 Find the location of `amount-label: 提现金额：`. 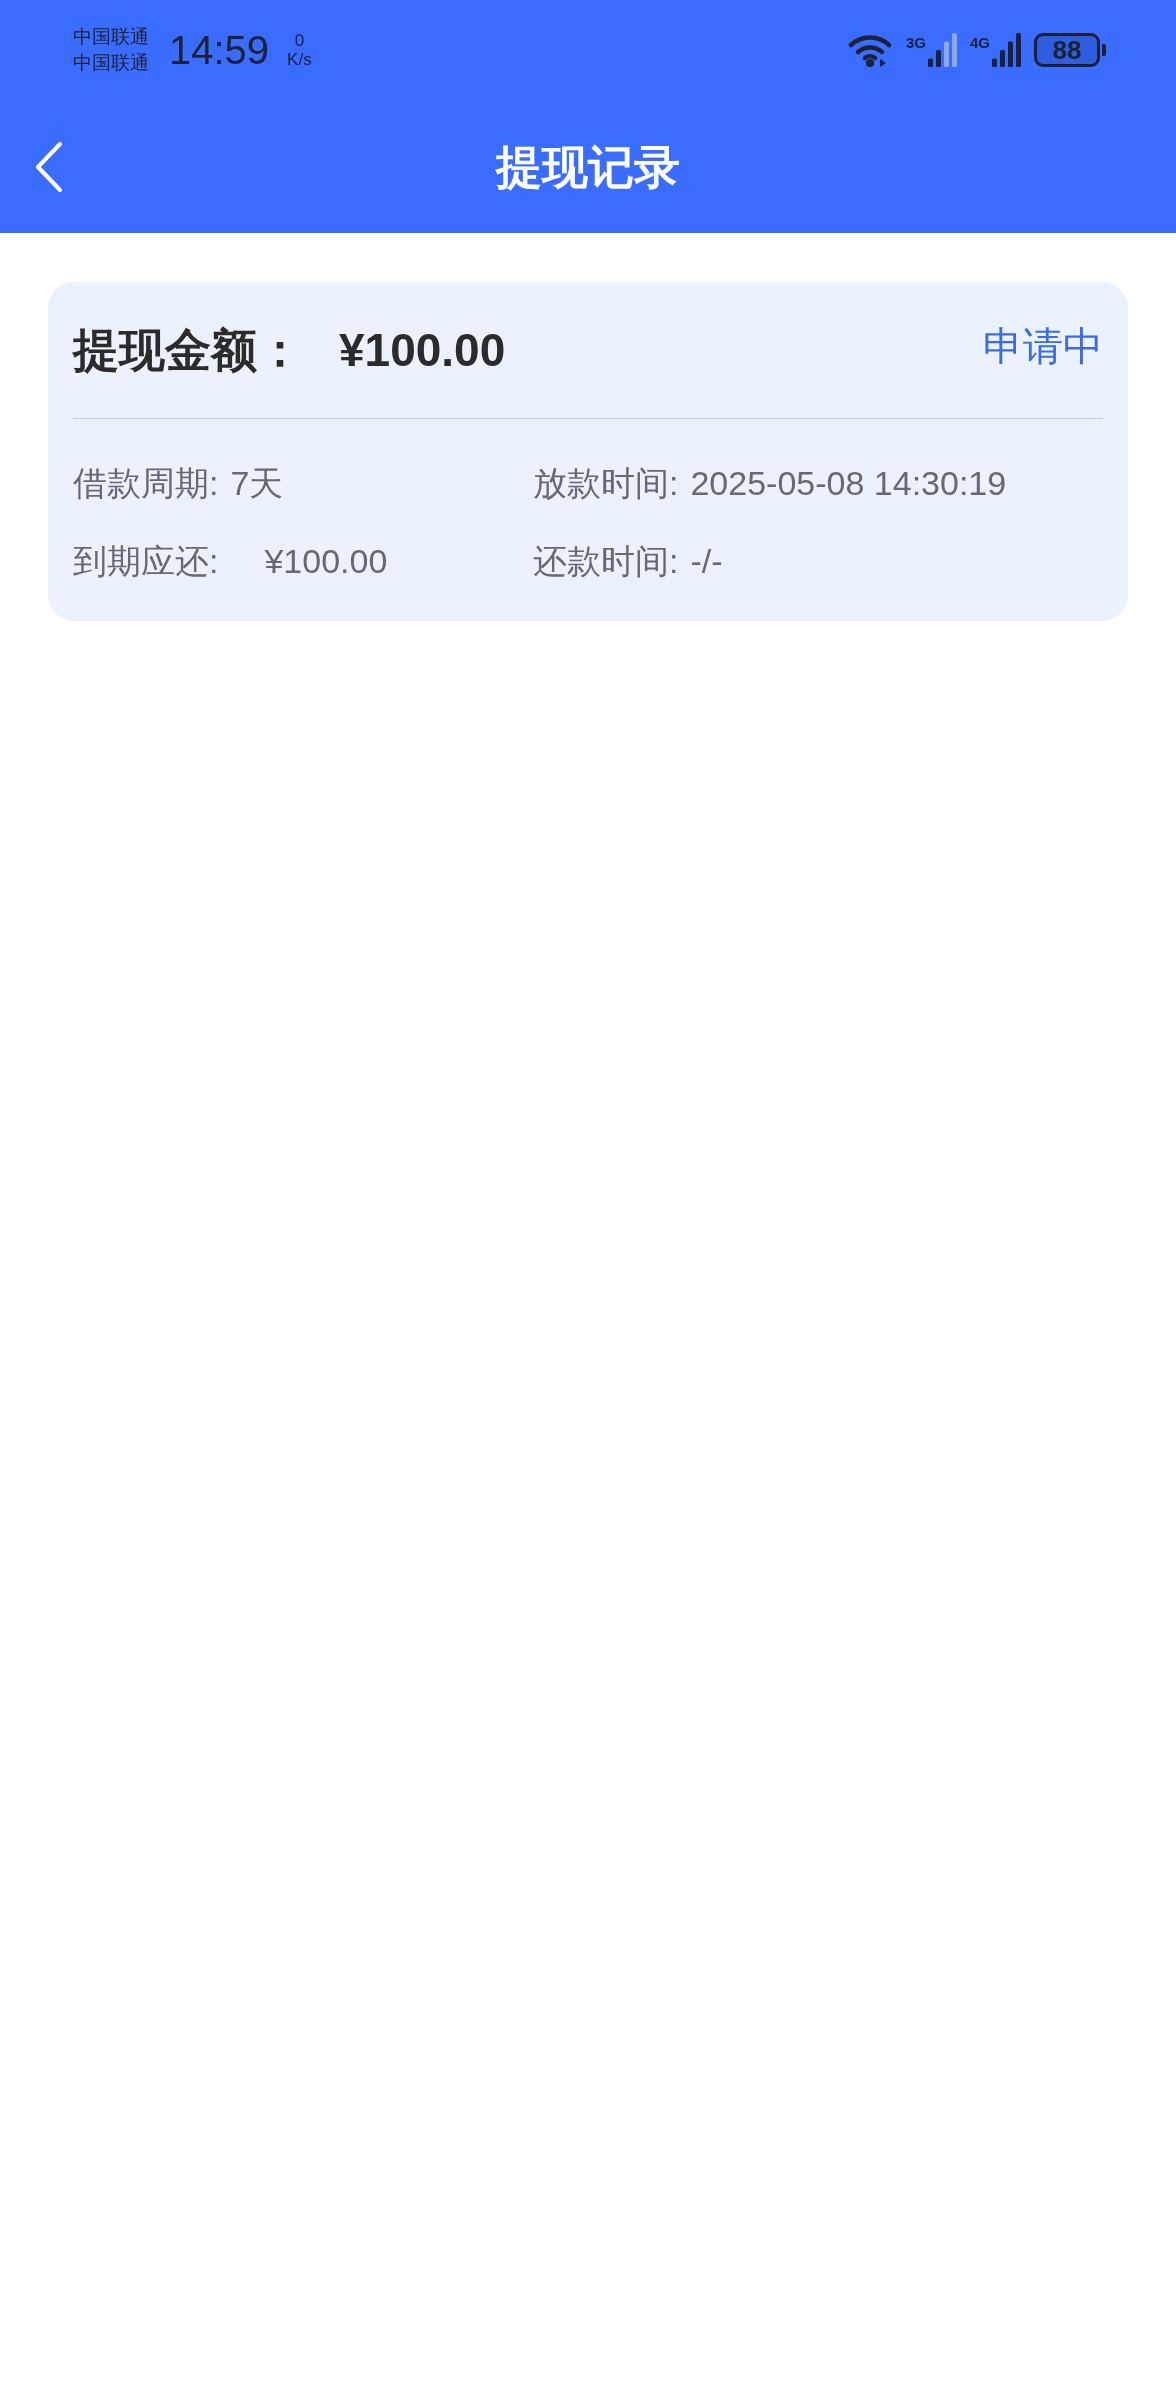

amount-label: 提现金额： is located at coordinates (188, 350).